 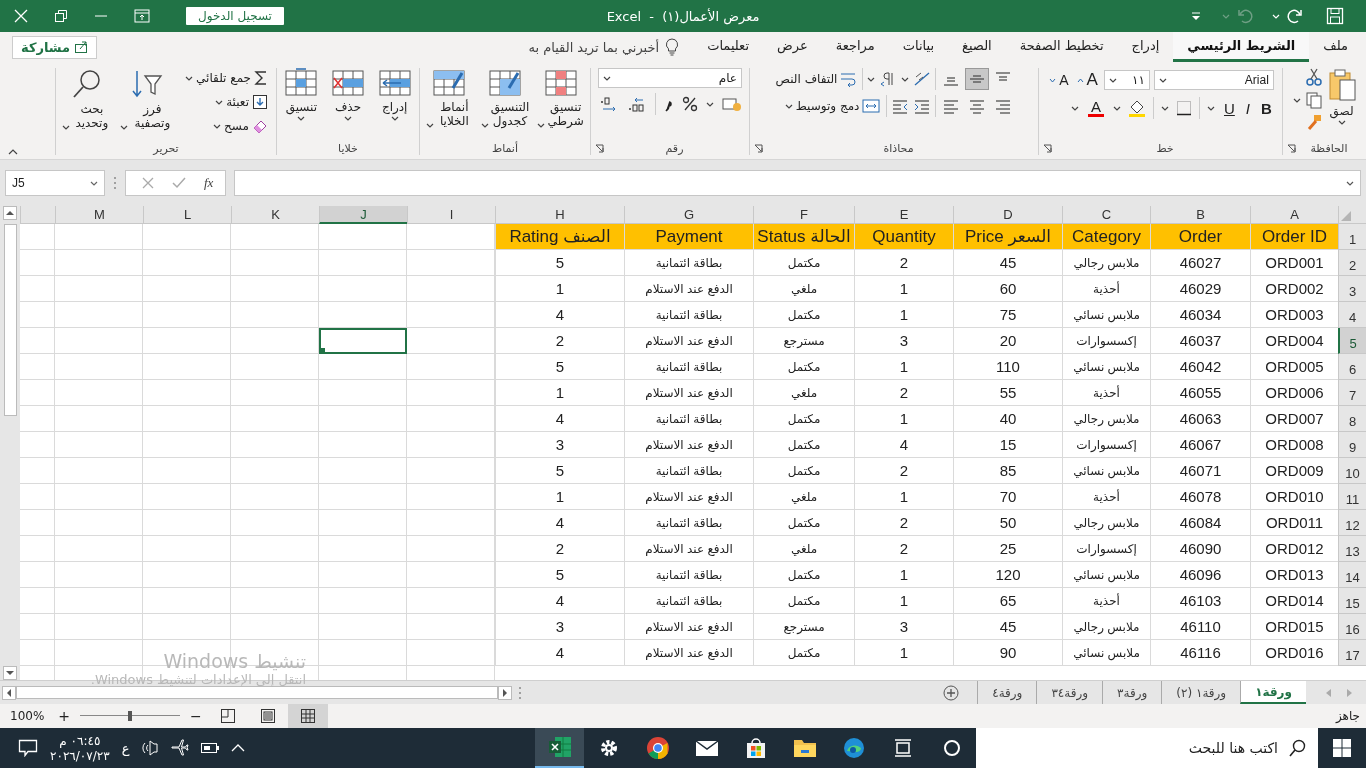 I want to click on zoom-in-button: +, so click(x=64, y=716).